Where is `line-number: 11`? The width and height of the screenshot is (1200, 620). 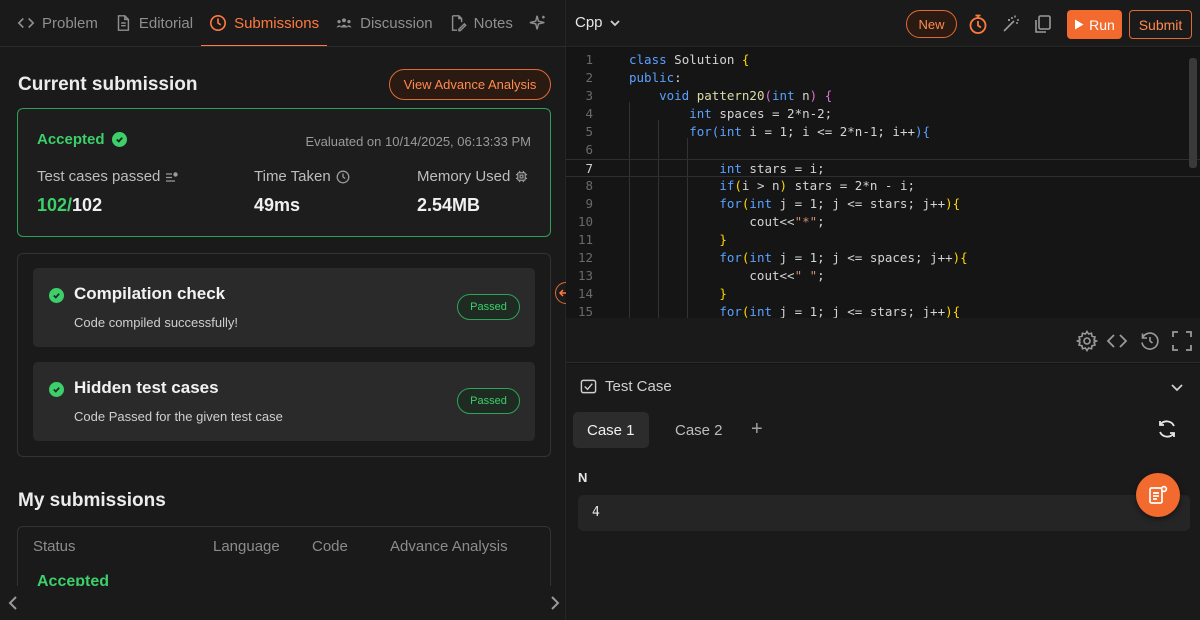
line-number: 11 is located at coordinates (585, 239).